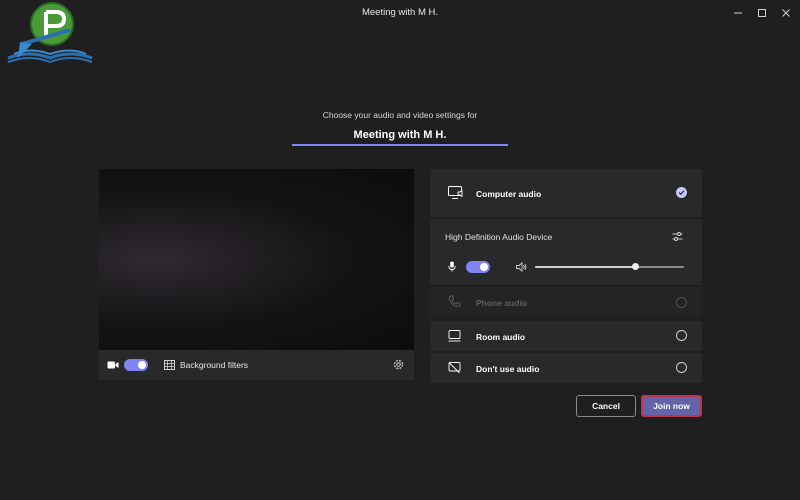 The image size is (800, 500). What do you see at coordinates (400, 115) in the screenshot?
I see `settings-prompt: Choose your audio and video settings for` at bounding box center [400, 115].